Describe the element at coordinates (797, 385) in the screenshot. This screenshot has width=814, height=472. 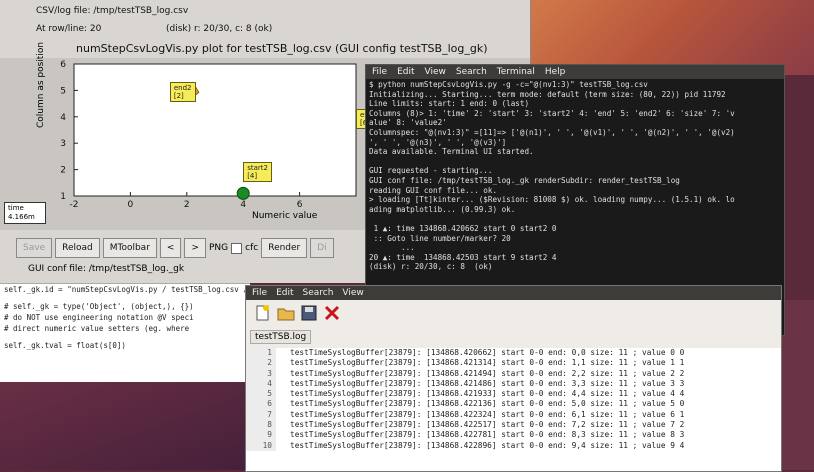
I see `desktop-wallpaper-right` at that location.